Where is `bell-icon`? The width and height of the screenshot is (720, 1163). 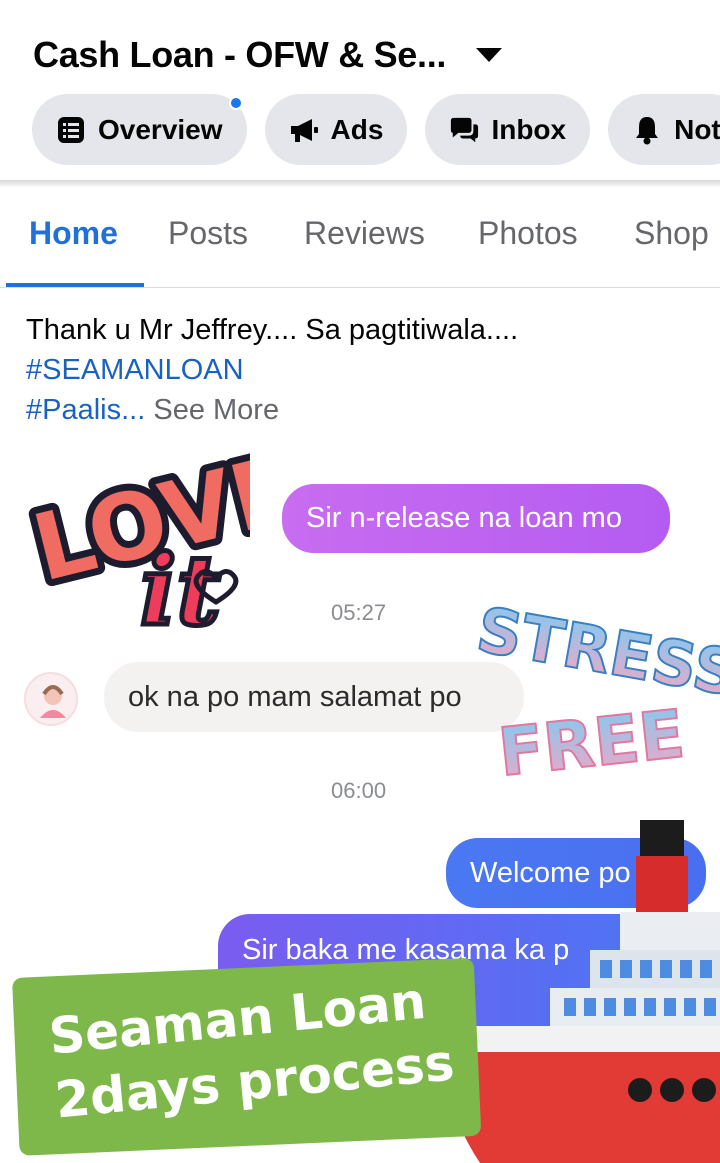 bell-icon is located at coordinates (647, 130).